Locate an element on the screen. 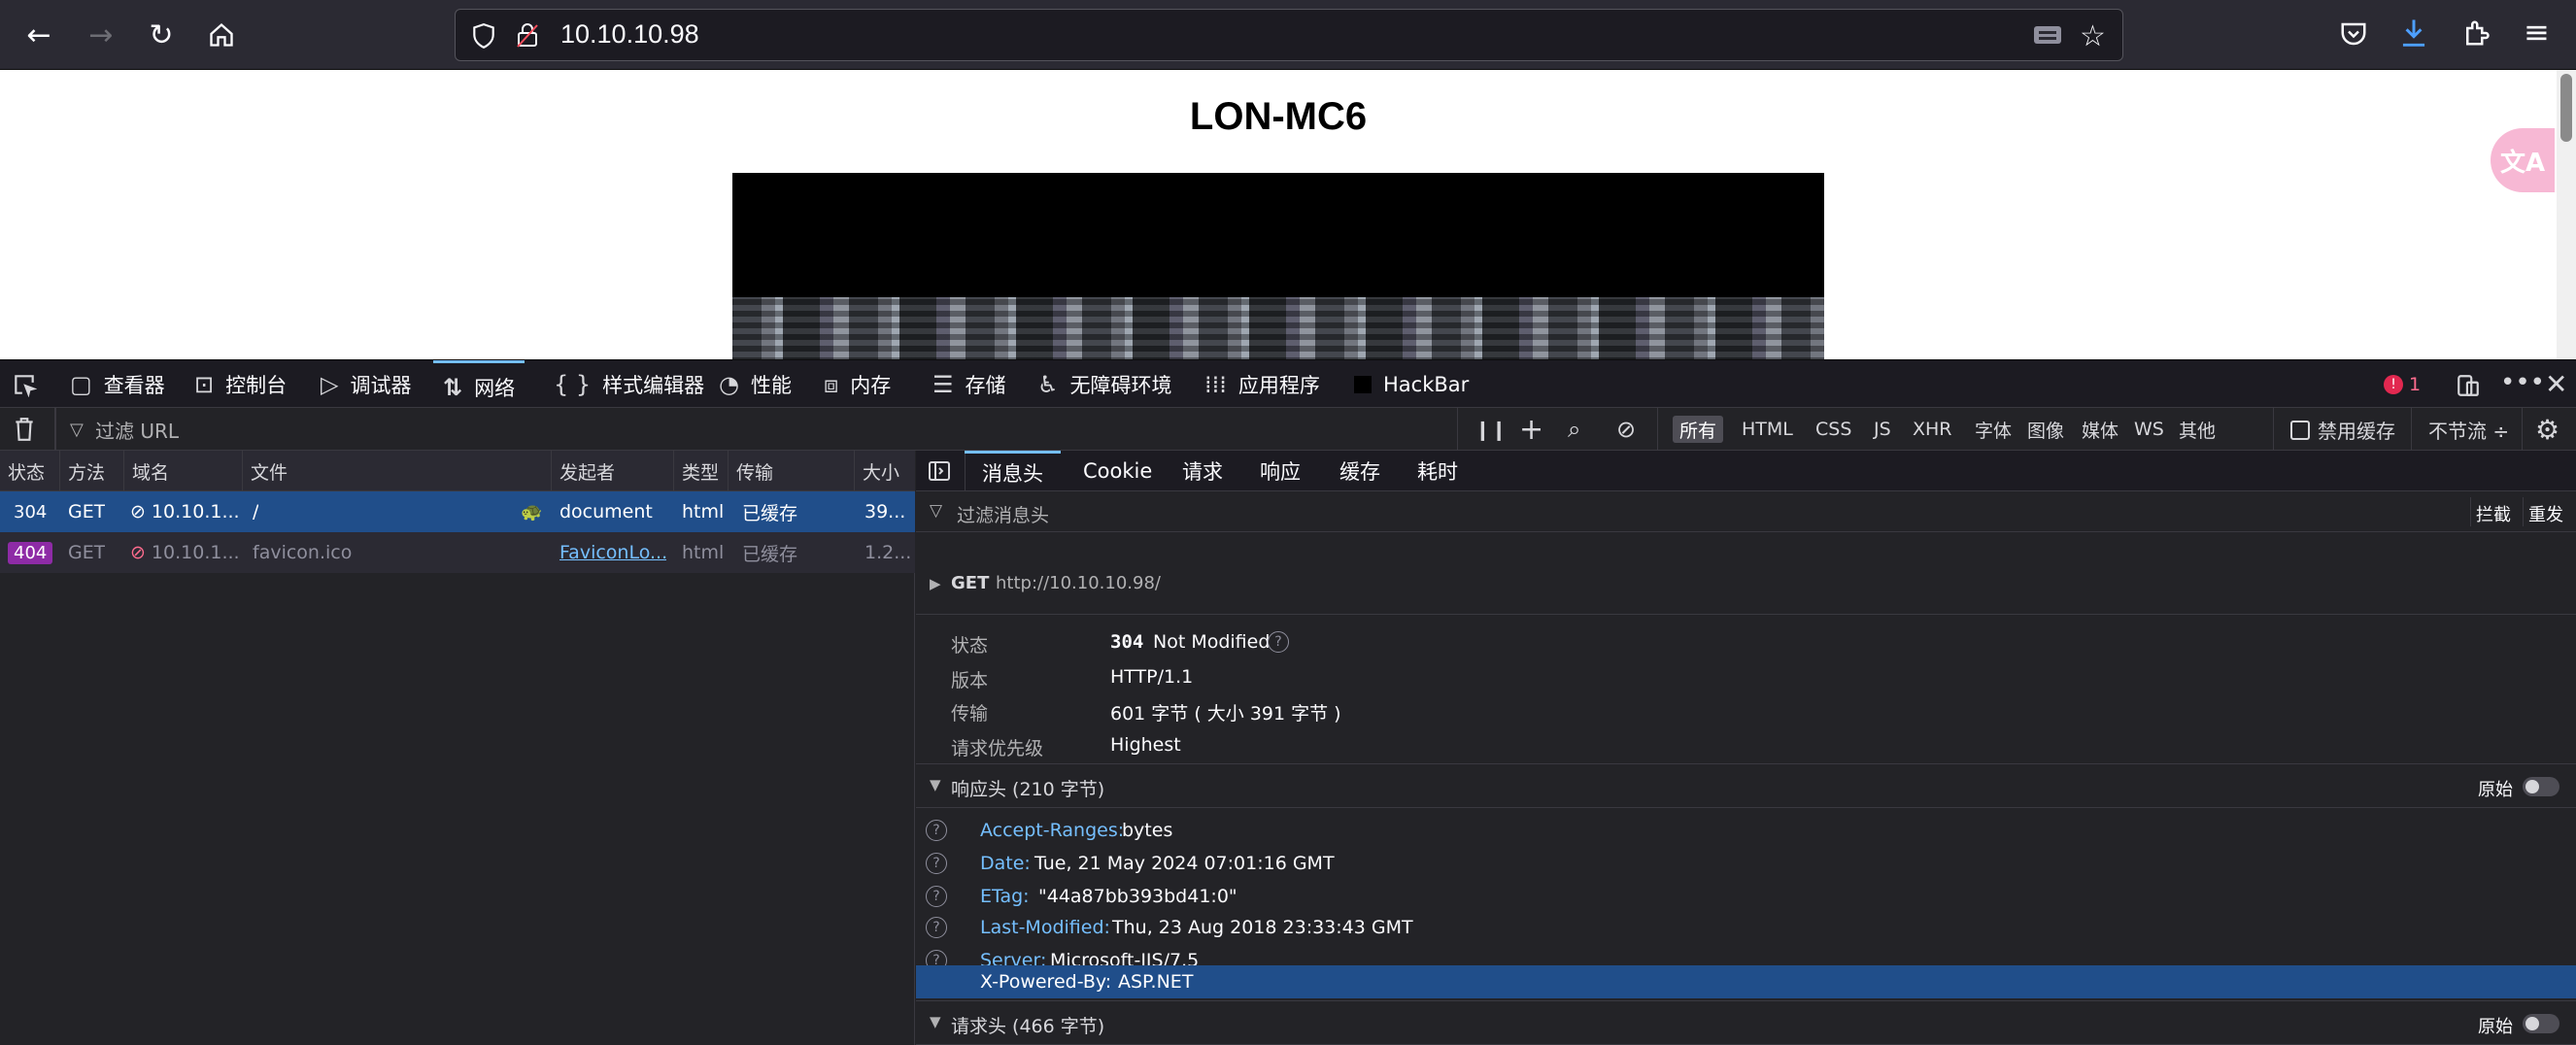 The width and height of the screenshot is (2576, 1045). network-icon: ⇅ is located at coordinates (453, 387).